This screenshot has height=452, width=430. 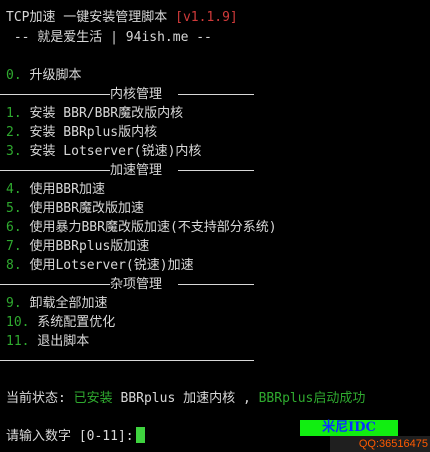 I want to click on input-prompt: 请输入数字 [0-11]:, so click(x=75, y=436).